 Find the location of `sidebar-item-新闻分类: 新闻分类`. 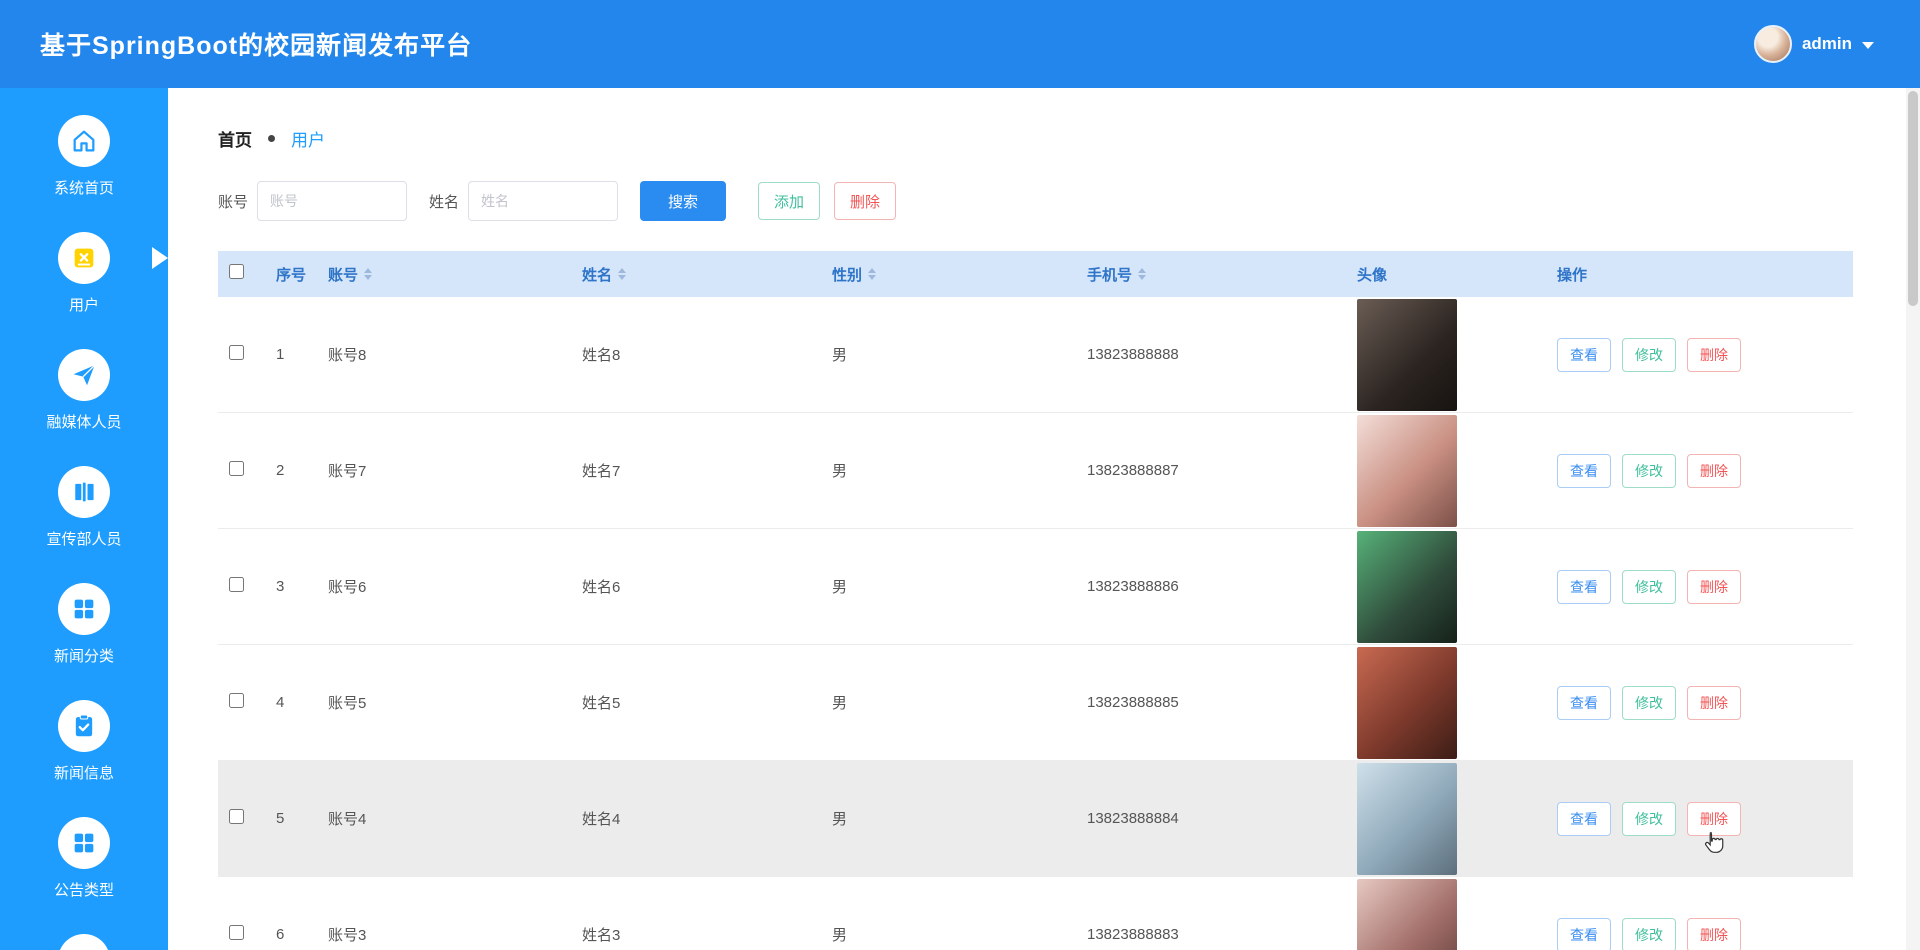

sidebar-item-新闻分类: 新闻分类 is located at coordinates (84, 624).